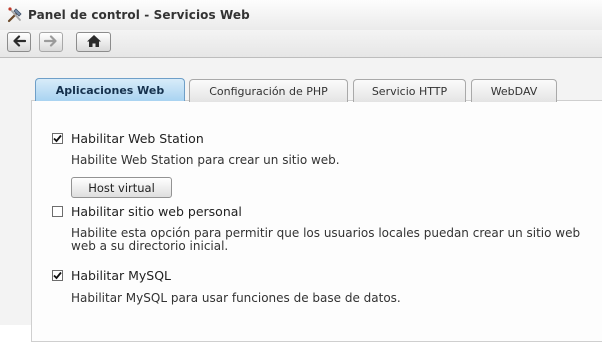  I want to click on back-button, so click(19, 42).